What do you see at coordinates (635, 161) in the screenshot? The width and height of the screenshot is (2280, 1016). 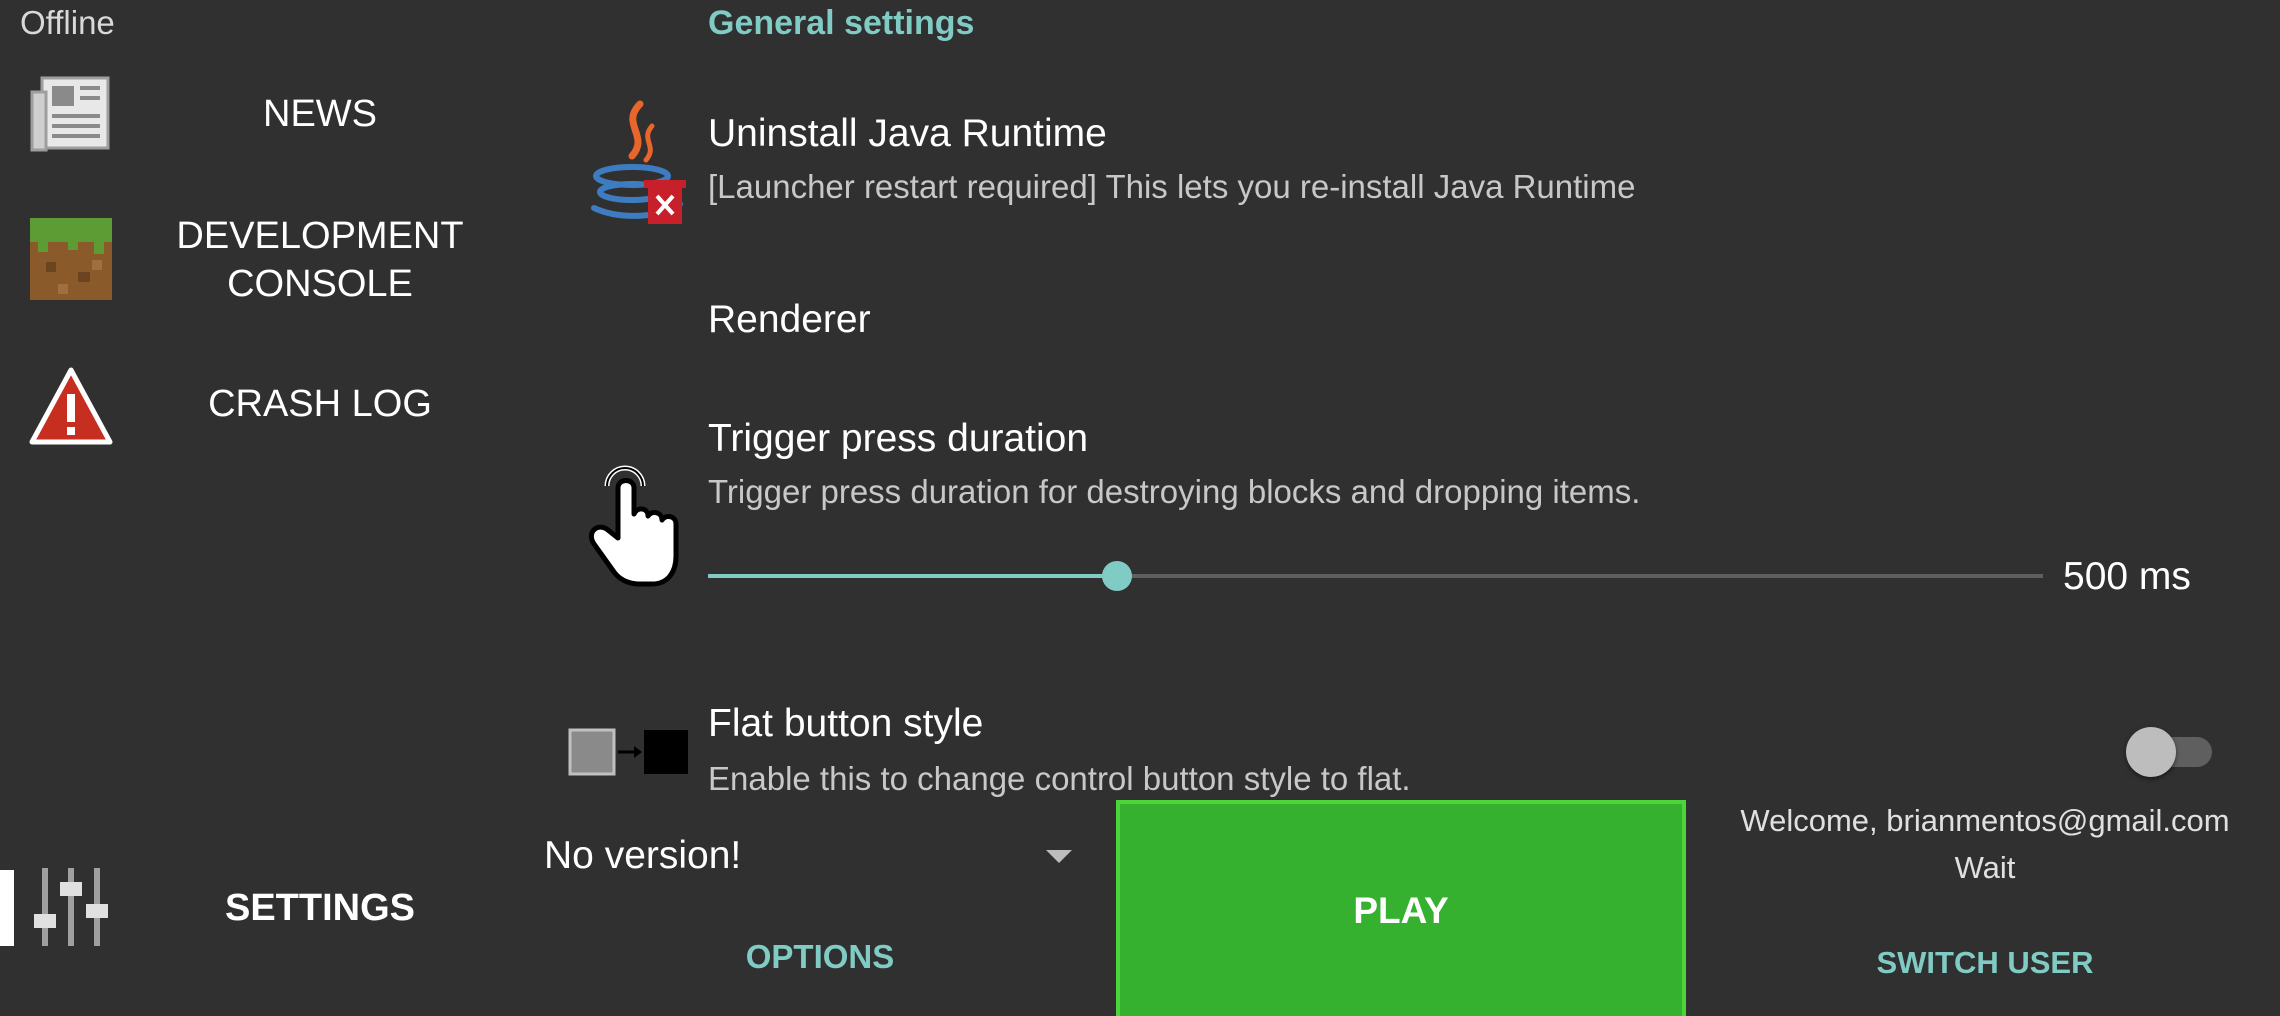 I see `java-uninstall-icon` at bounding box center [635, 161].